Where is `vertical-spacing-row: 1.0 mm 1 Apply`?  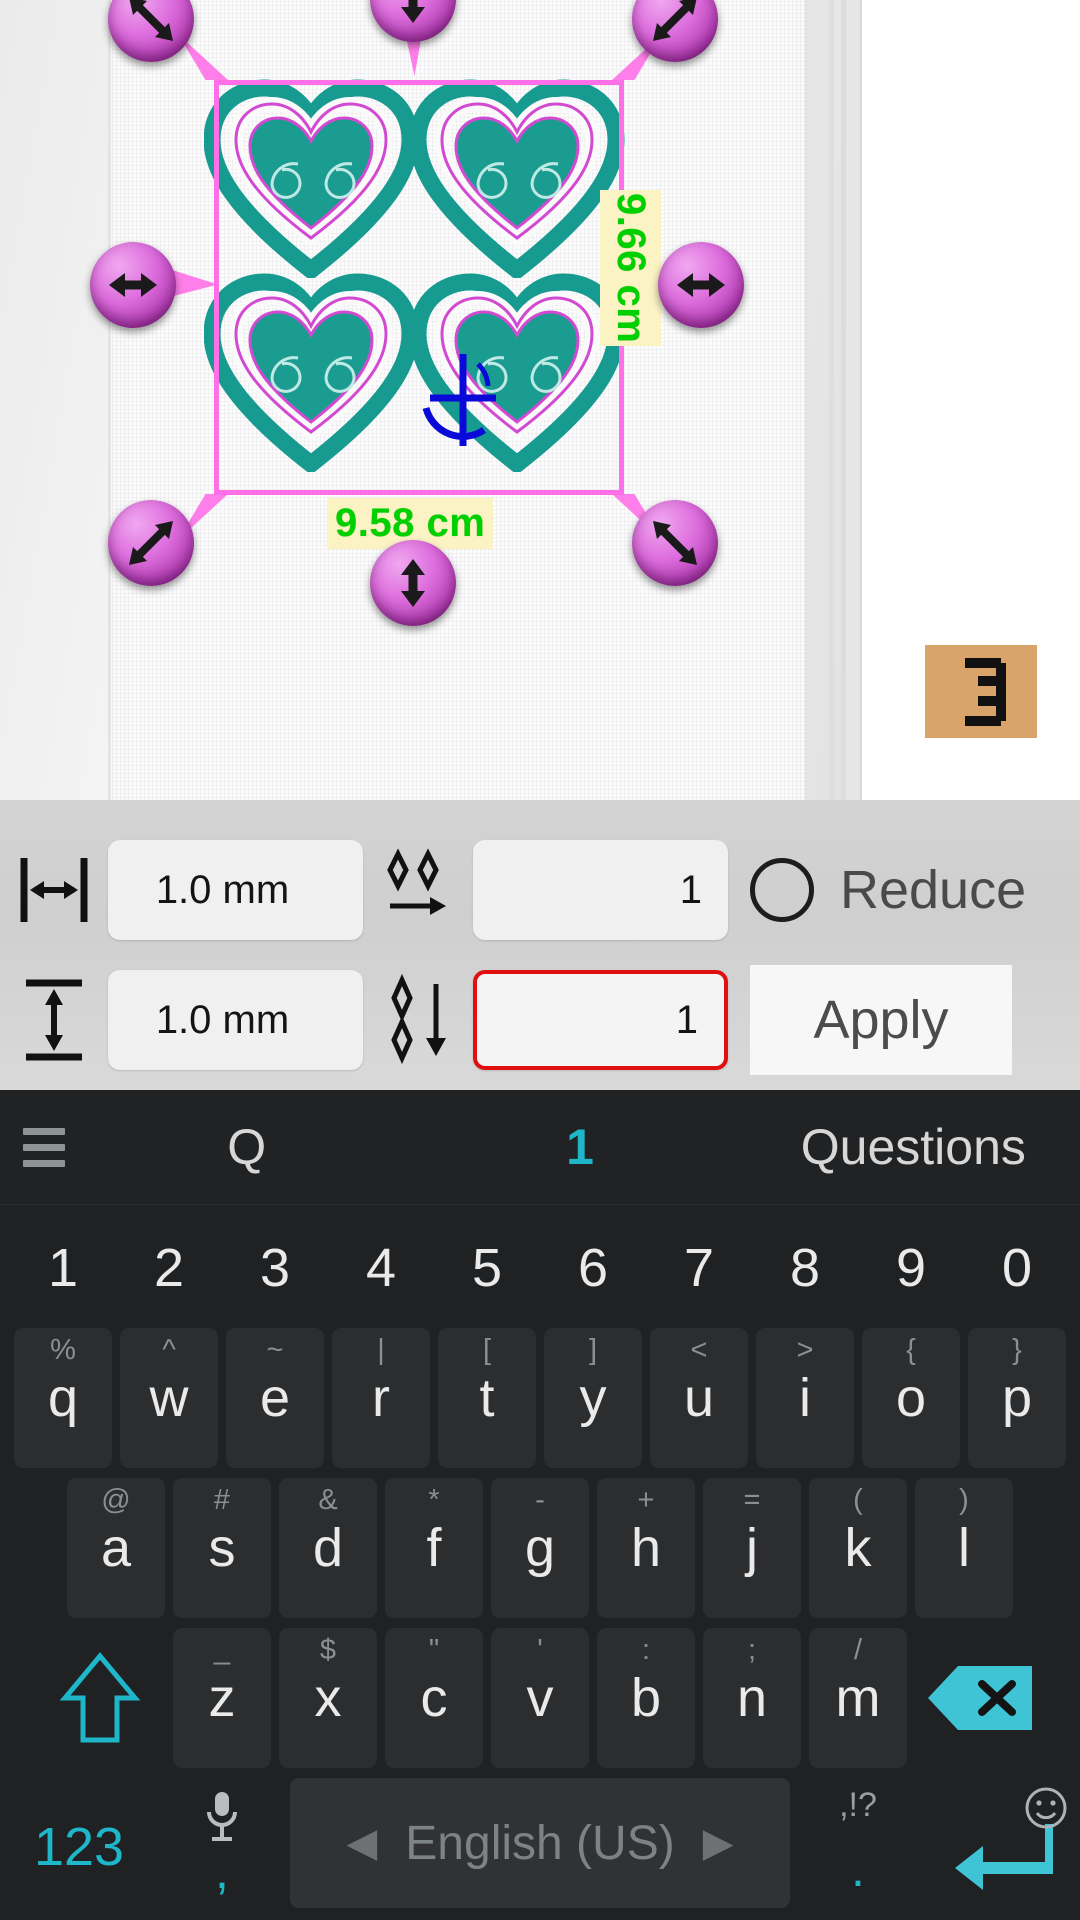 vertical-spacing-row: 1.0 mm 1 Apply is located at coordinates (540, 1020).